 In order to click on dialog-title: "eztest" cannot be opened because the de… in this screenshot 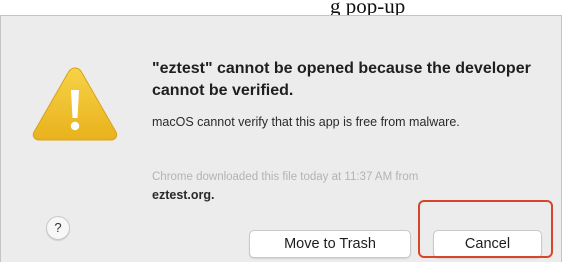, I will do `click(341, 79)`.